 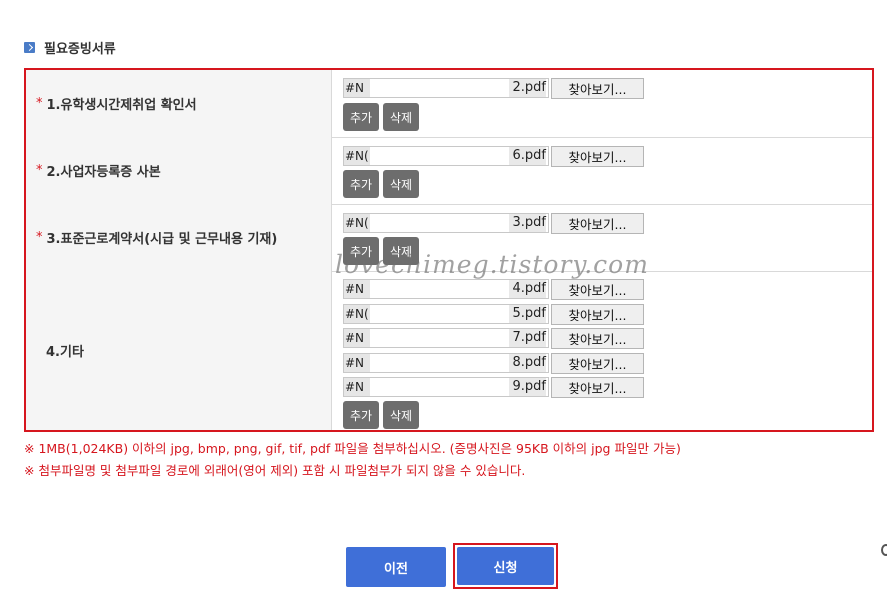 What do you see at coordinates (446, 289) in the screenshot?
I see `file-path-field: #N 4.pdf` at bounding box center [446, 289].